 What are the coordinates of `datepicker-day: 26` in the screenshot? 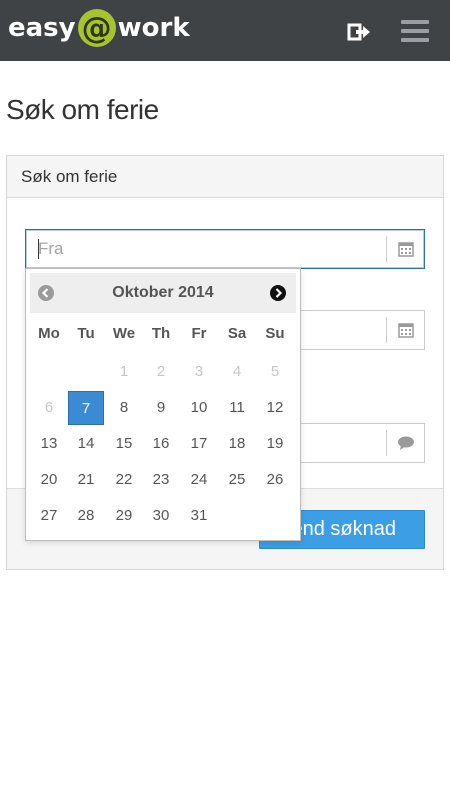 It's located at (275, 480).